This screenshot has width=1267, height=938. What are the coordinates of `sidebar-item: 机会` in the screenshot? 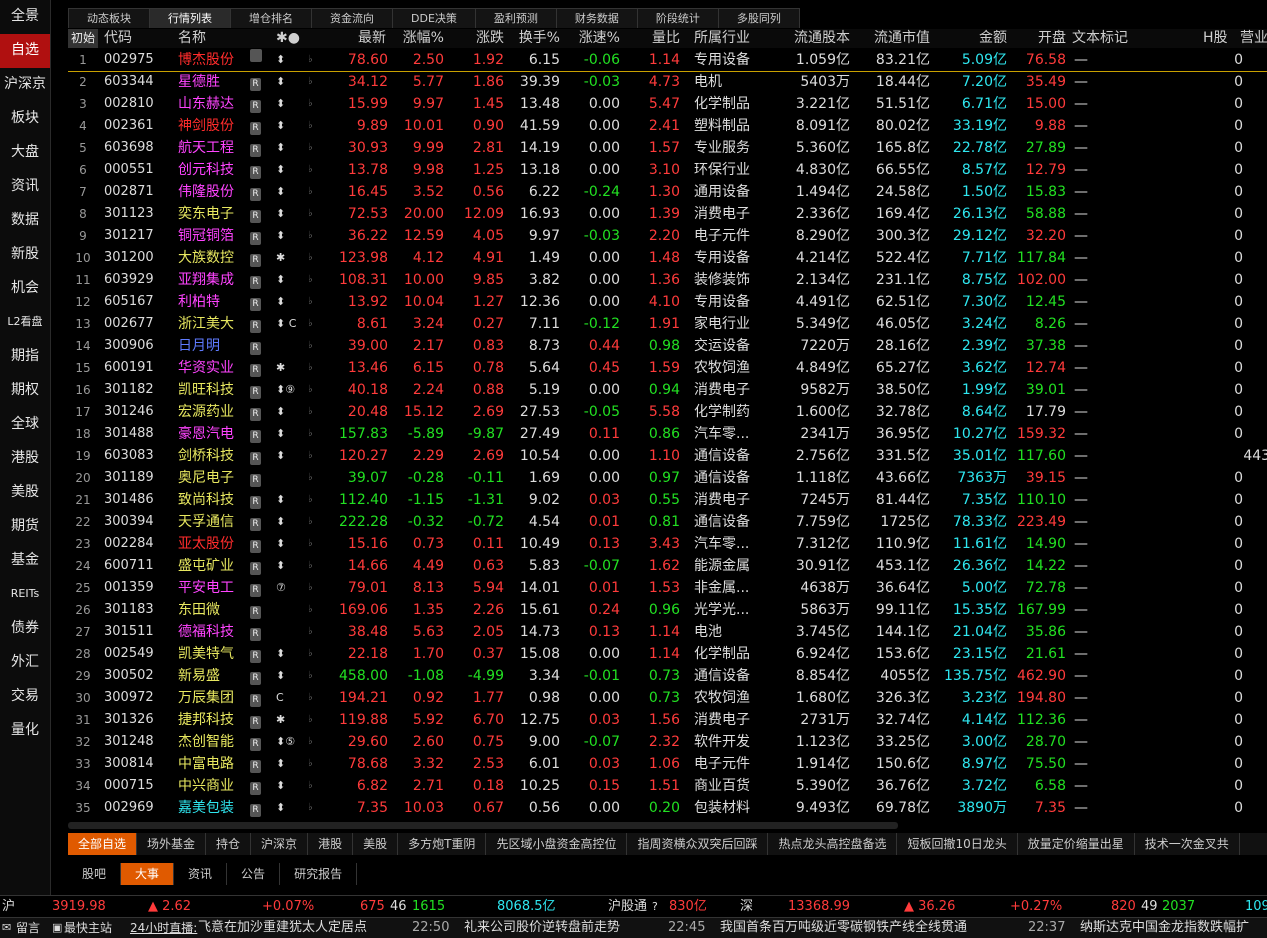 It's located at (25, 289).